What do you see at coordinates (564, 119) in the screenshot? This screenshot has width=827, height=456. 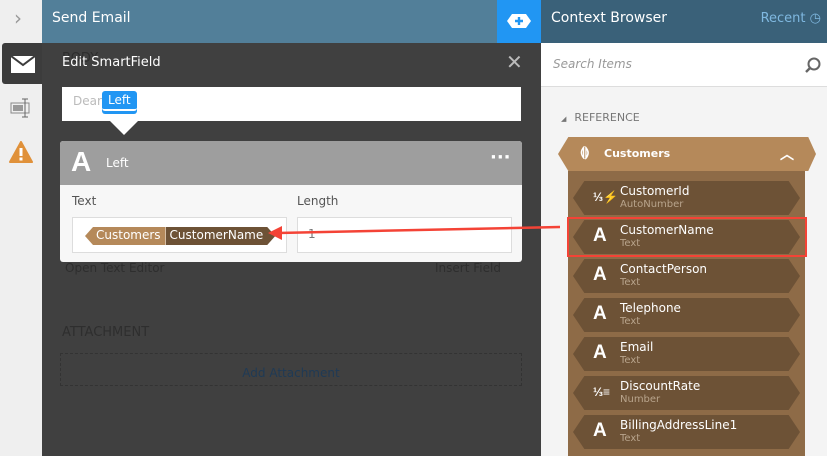 I see `collapse-triangle-icon: ◢` at bounding box center [564, 119].